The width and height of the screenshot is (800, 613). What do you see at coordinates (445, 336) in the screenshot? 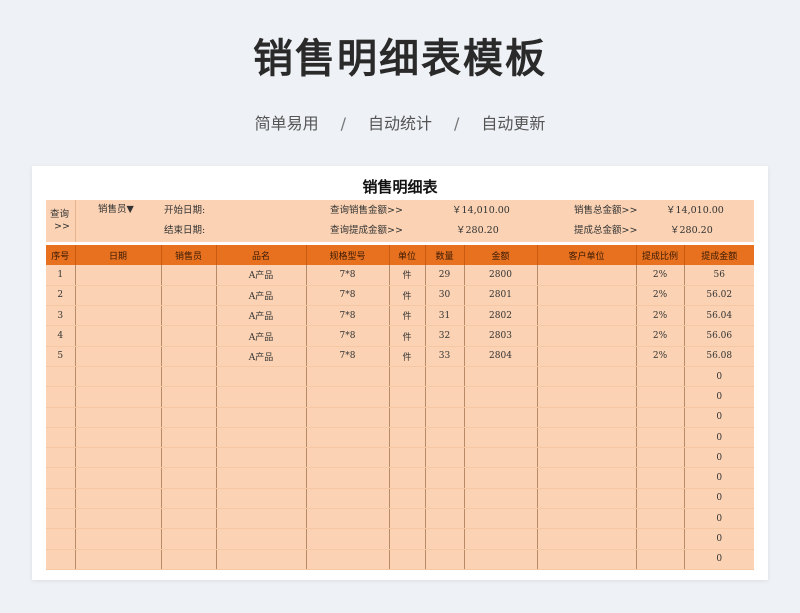
I see `cell-col-quantity: 32` at bounding box center [445, 336].